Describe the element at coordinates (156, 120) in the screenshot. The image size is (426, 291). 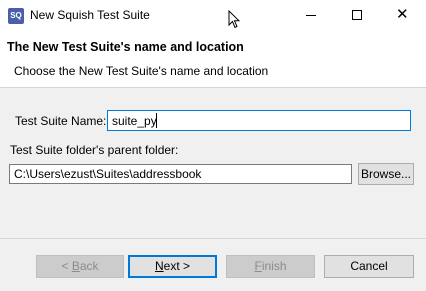
I see `text-caret` at that location.